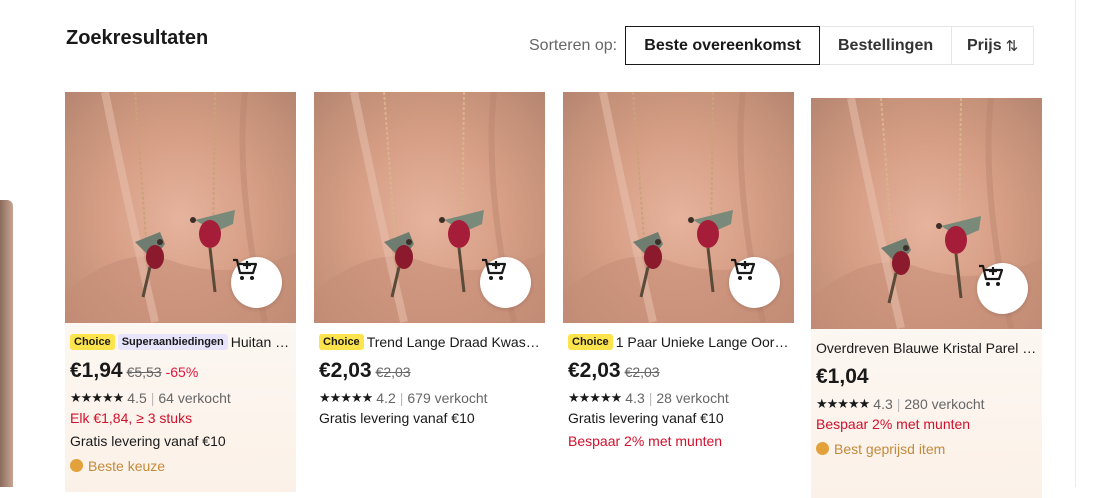 Image resolution: width=1094 pixels, height=498 pixels. I want to click on rating-row: ★★★★★ 4.5 | 64 verkocht, so click(181, 398).